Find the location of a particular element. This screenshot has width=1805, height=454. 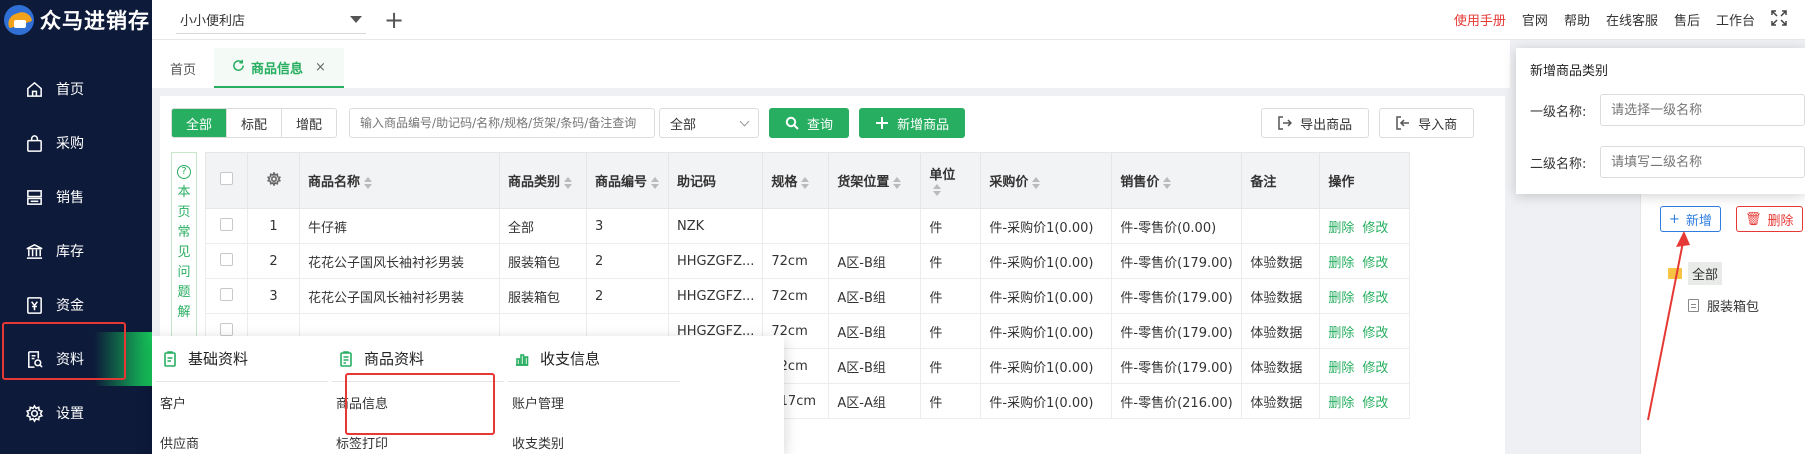

column-header-purchase-price: 采购价 is located at coordinates (1046, 180).